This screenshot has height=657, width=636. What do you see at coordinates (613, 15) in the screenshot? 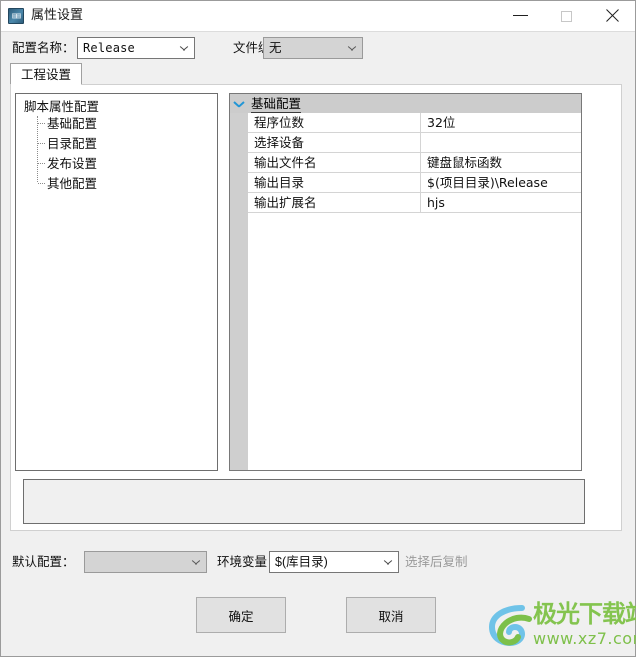
I see `close-button` at bounding box center [613, 15].